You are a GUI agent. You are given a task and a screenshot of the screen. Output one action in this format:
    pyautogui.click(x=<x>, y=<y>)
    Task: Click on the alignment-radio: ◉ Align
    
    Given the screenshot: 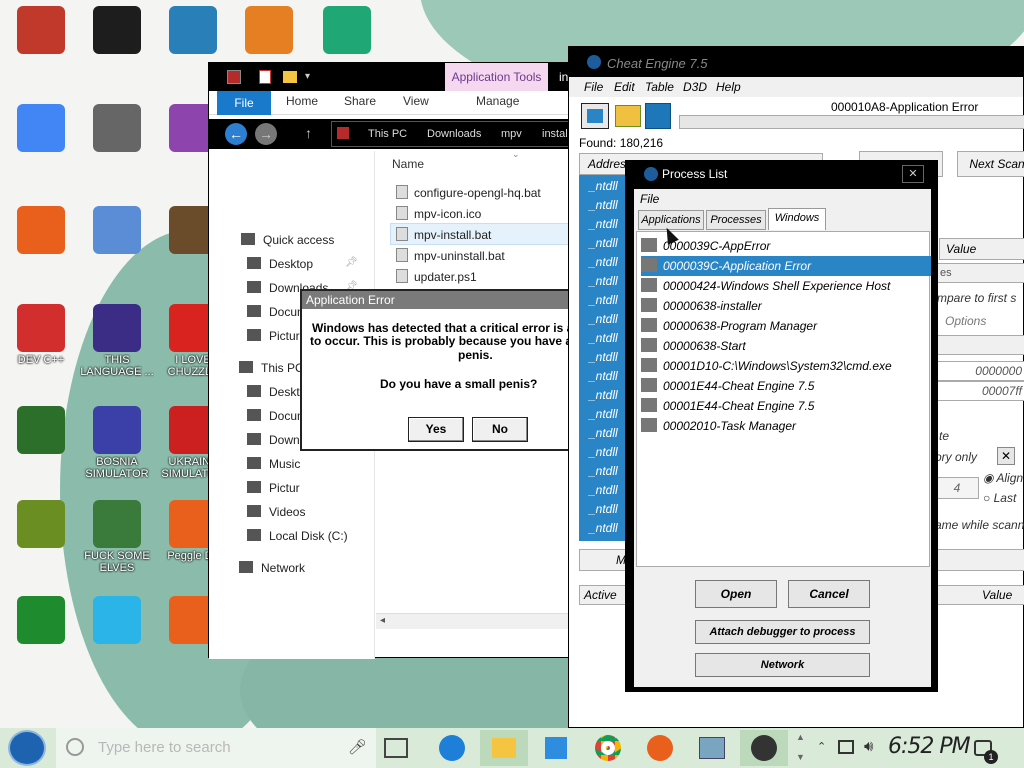 What is the action you would take?
    pyautogui.click(x=1003, y=478)
    